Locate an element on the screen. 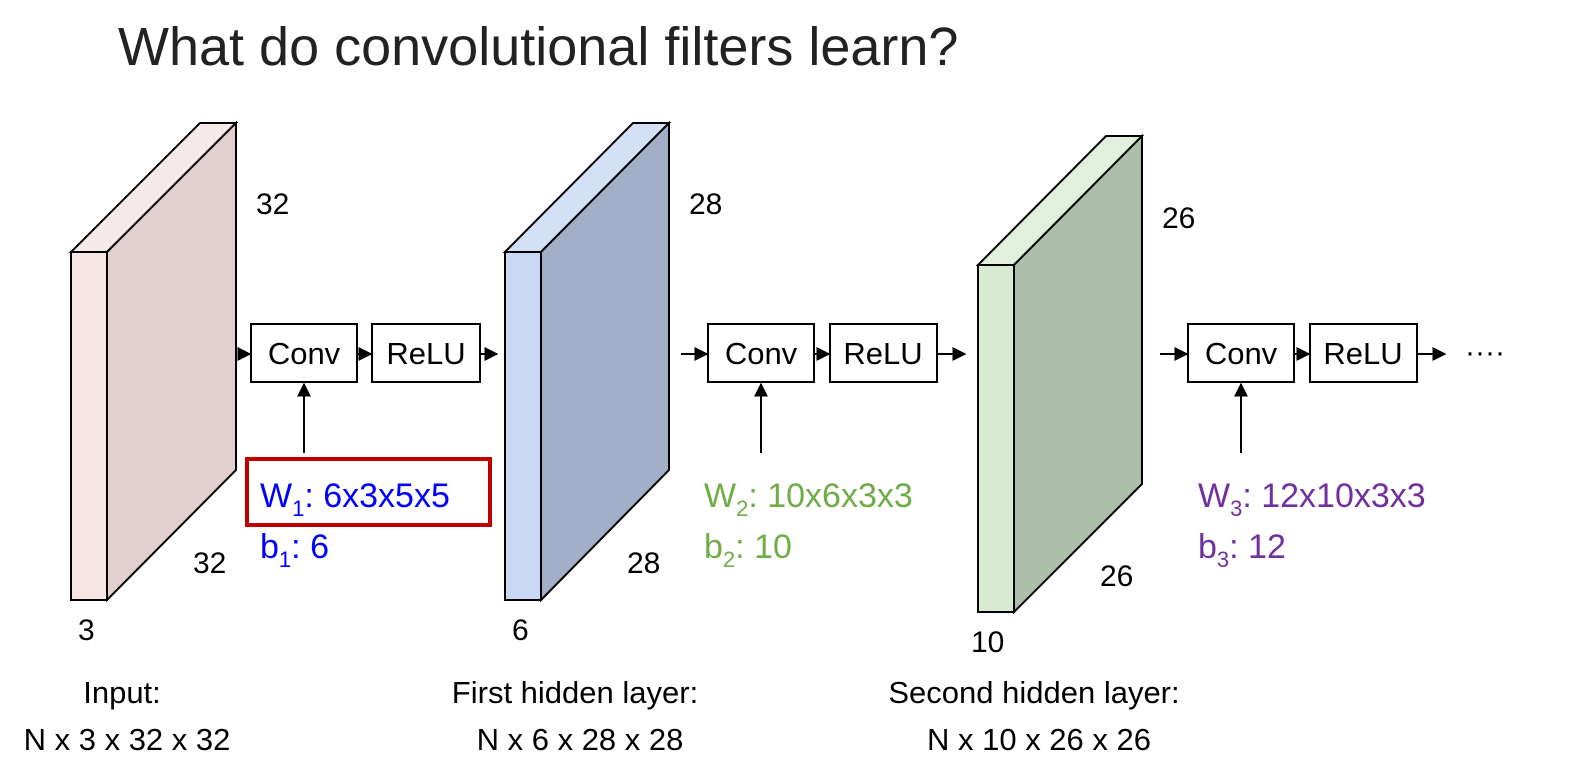  hidden1-caption-title: First hidden layer: is located at coordinates (575, 692).